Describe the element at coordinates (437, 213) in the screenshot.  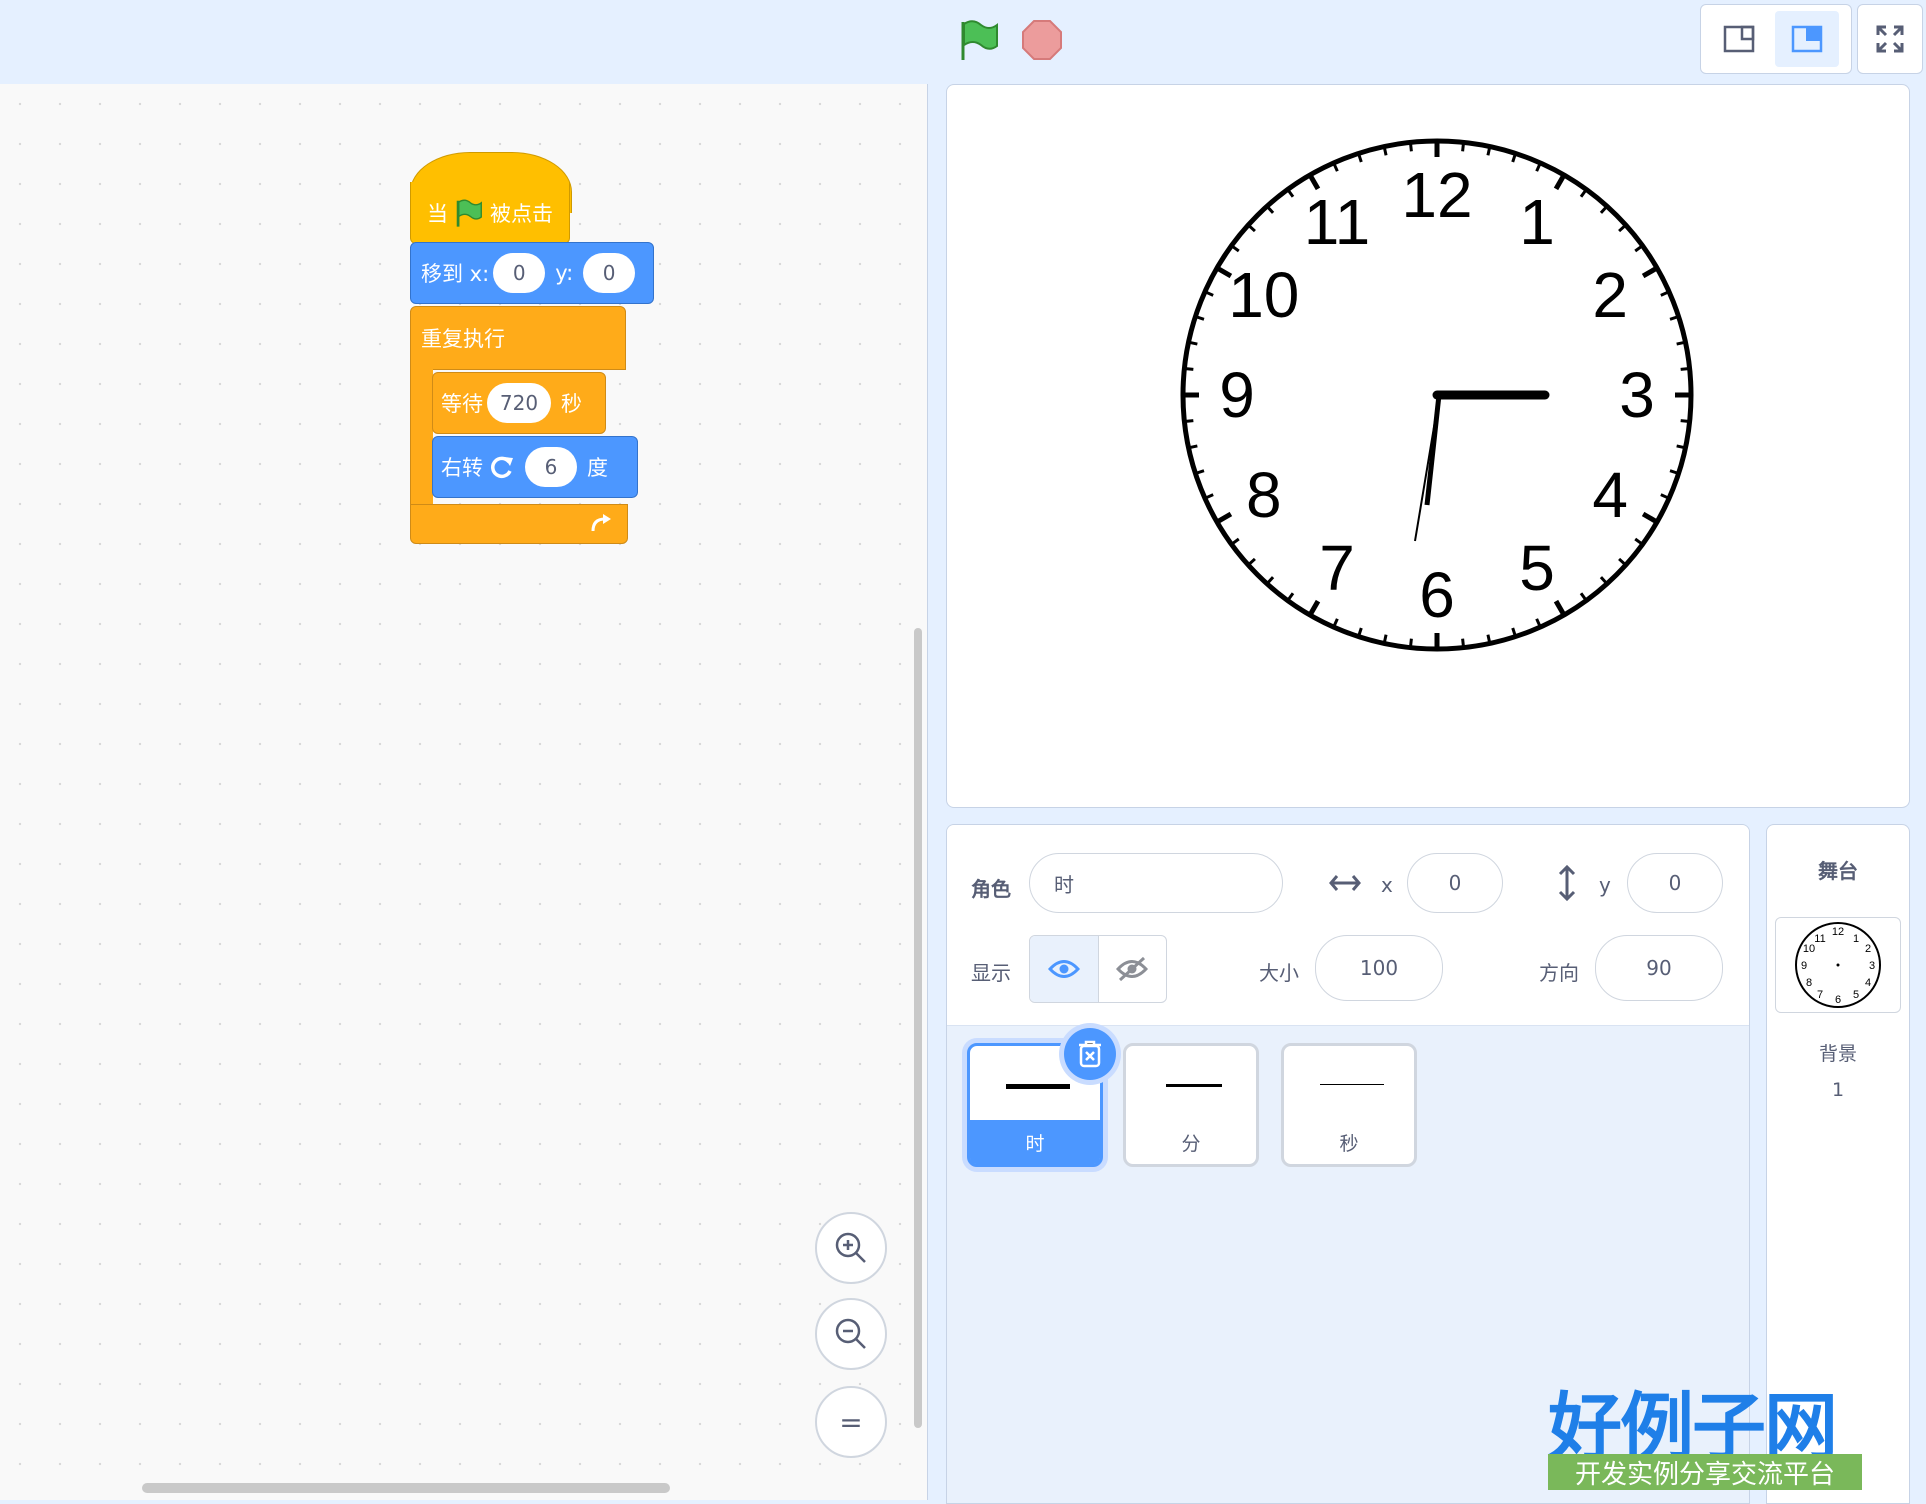
I see `hat-when-text: 当` at that location.